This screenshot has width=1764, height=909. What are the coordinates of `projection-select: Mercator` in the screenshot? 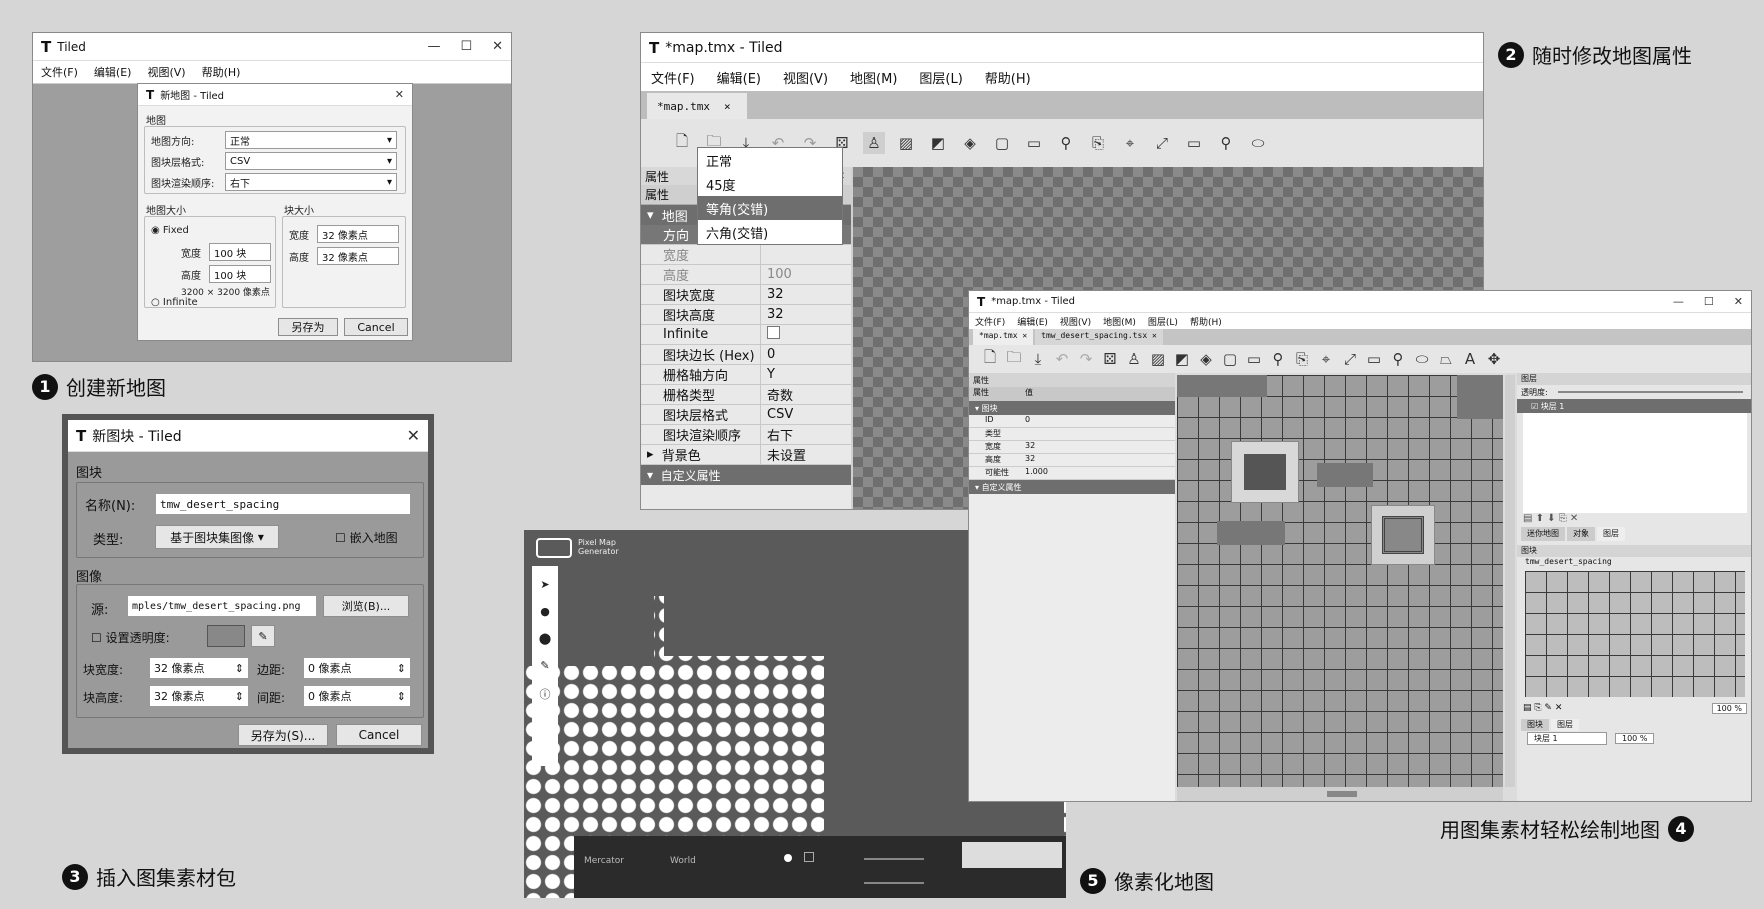 It's located at (604, 861).